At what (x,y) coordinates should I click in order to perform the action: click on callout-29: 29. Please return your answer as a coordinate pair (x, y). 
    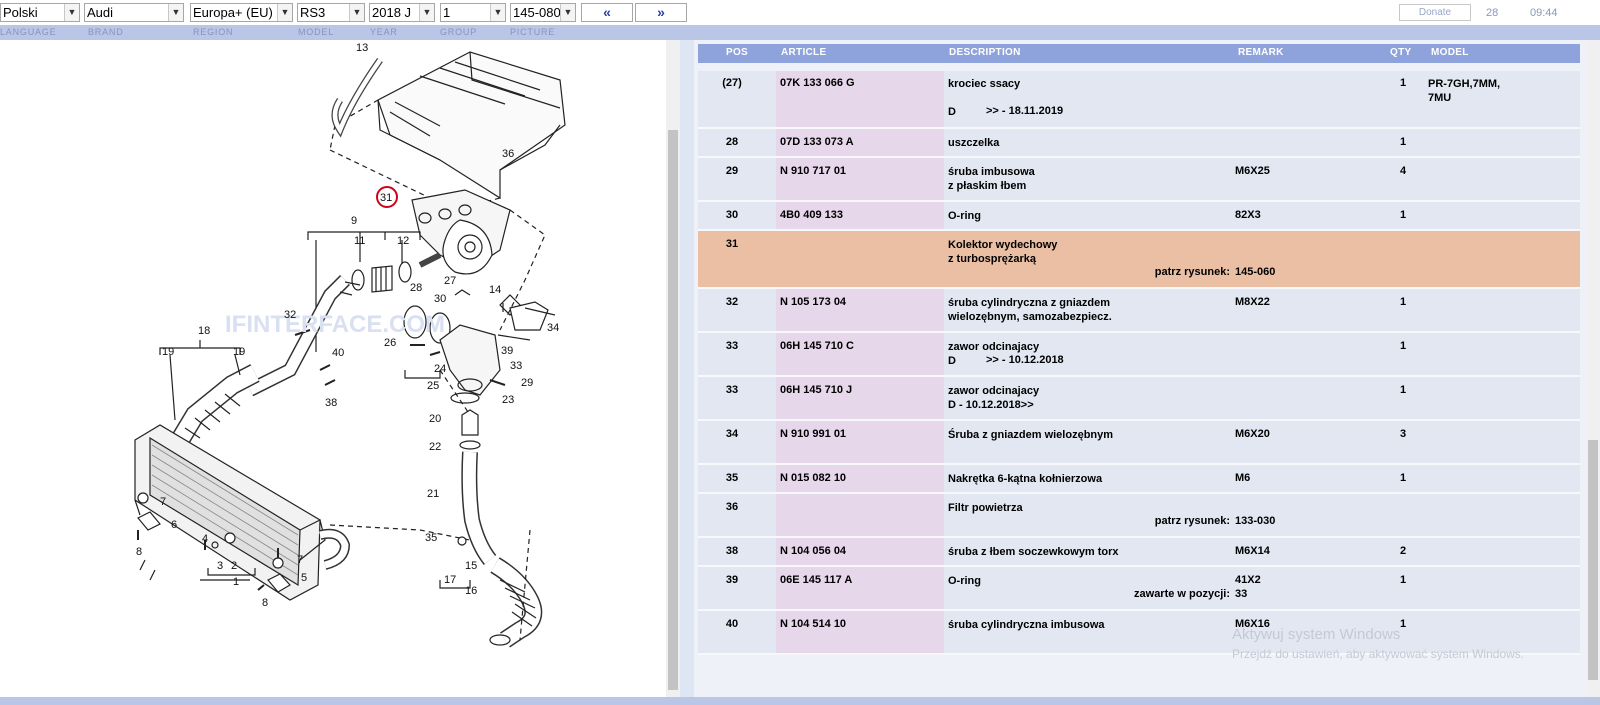
    Looking at the image, I should click on (527, 383).